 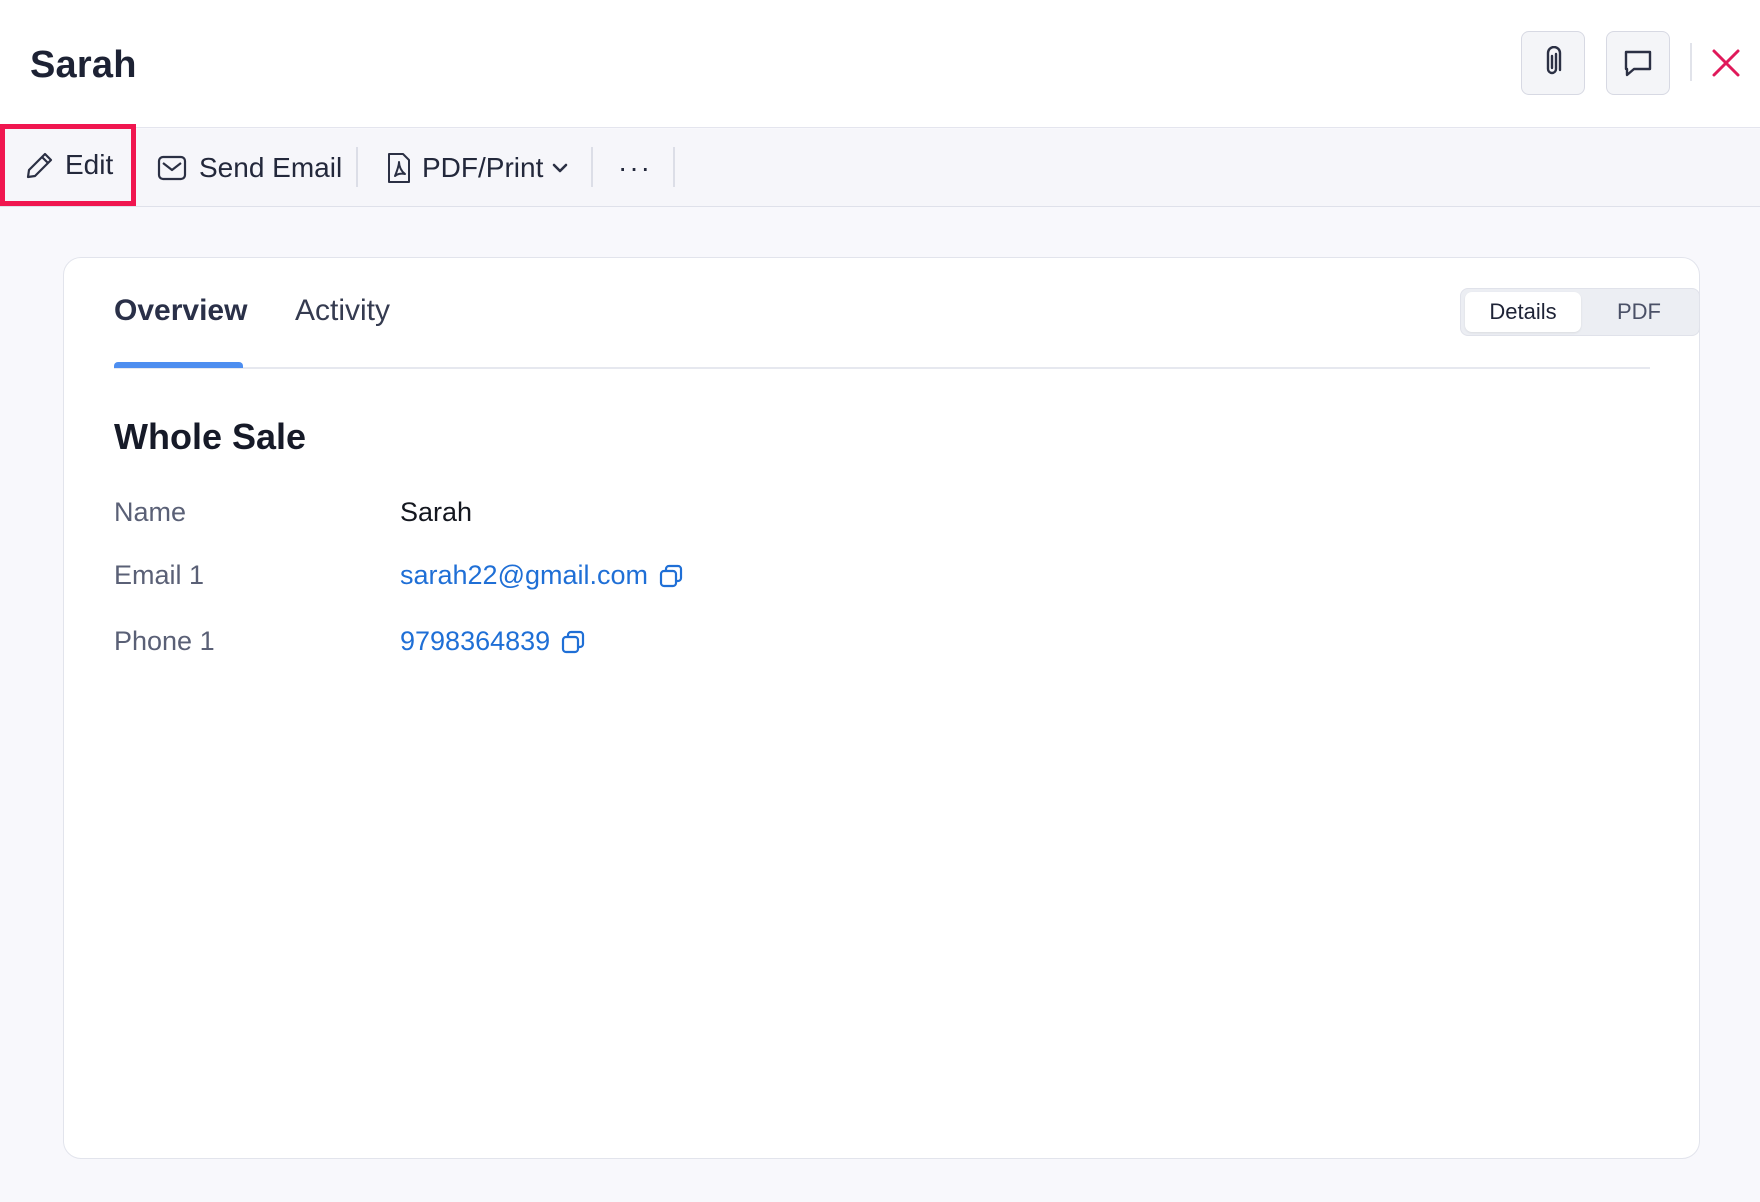 What do you see at coordinates (483, 167) in the screenshot?
I see `pdf-print-label: PDF/Print` at bounding box center [483, 167].